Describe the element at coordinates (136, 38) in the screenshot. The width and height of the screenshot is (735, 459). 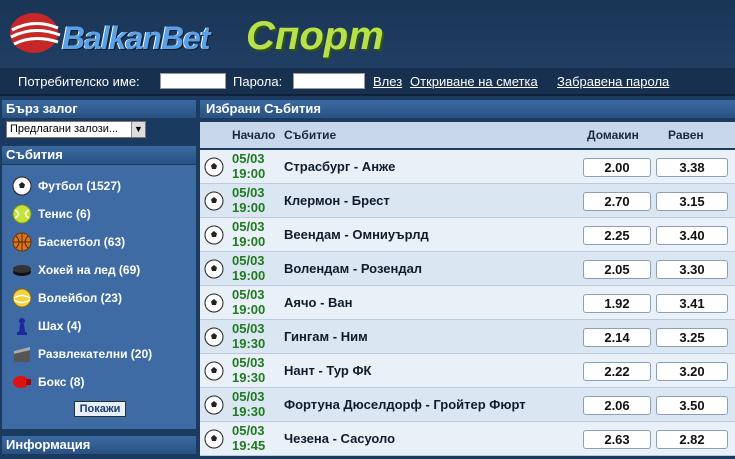
I see `brand-logo-text: BalkanBet` at that location.